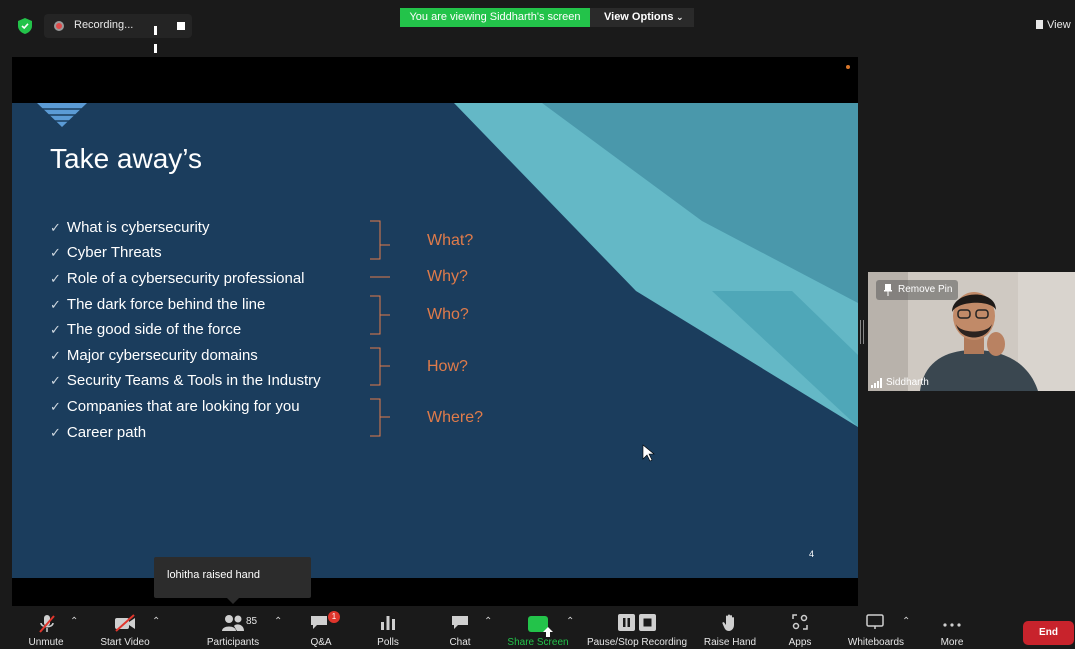 The image size is (1075, 649). I want to click on audio-options-caret-icon: ⌃, so click(74, 621).